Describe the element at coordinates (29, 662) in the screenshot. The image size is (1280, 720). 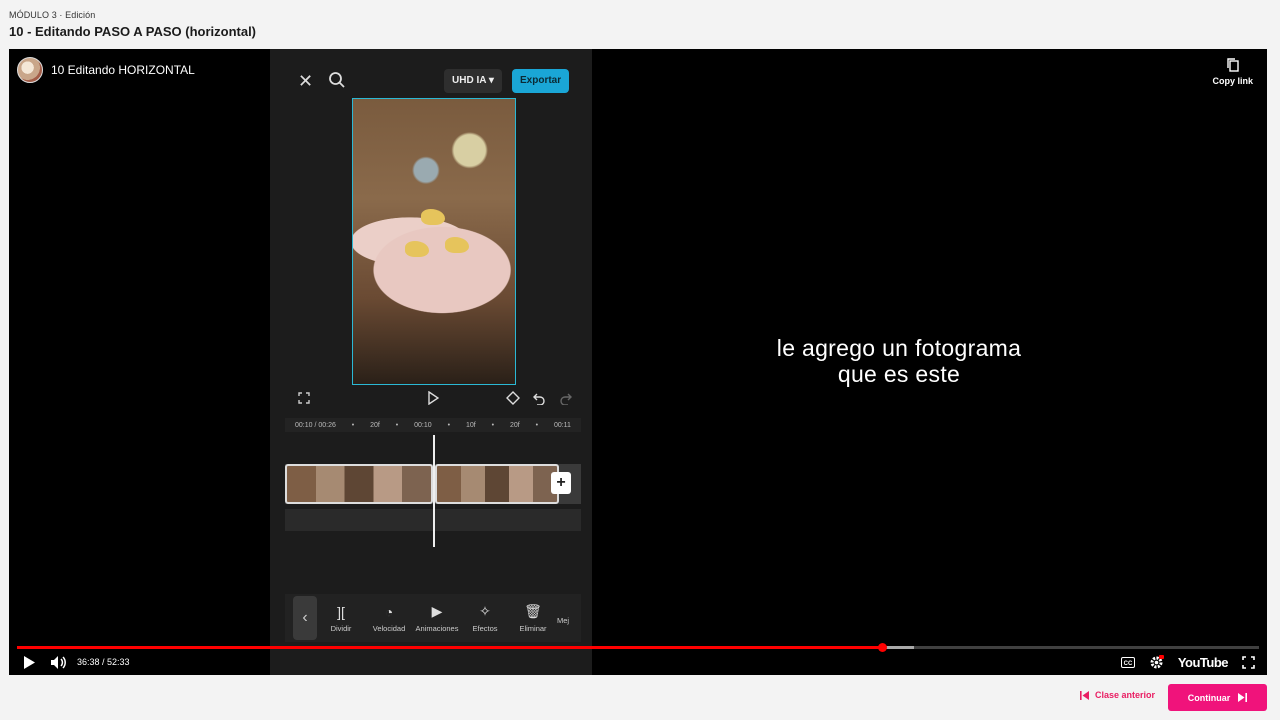
I see `play-button` at that location.